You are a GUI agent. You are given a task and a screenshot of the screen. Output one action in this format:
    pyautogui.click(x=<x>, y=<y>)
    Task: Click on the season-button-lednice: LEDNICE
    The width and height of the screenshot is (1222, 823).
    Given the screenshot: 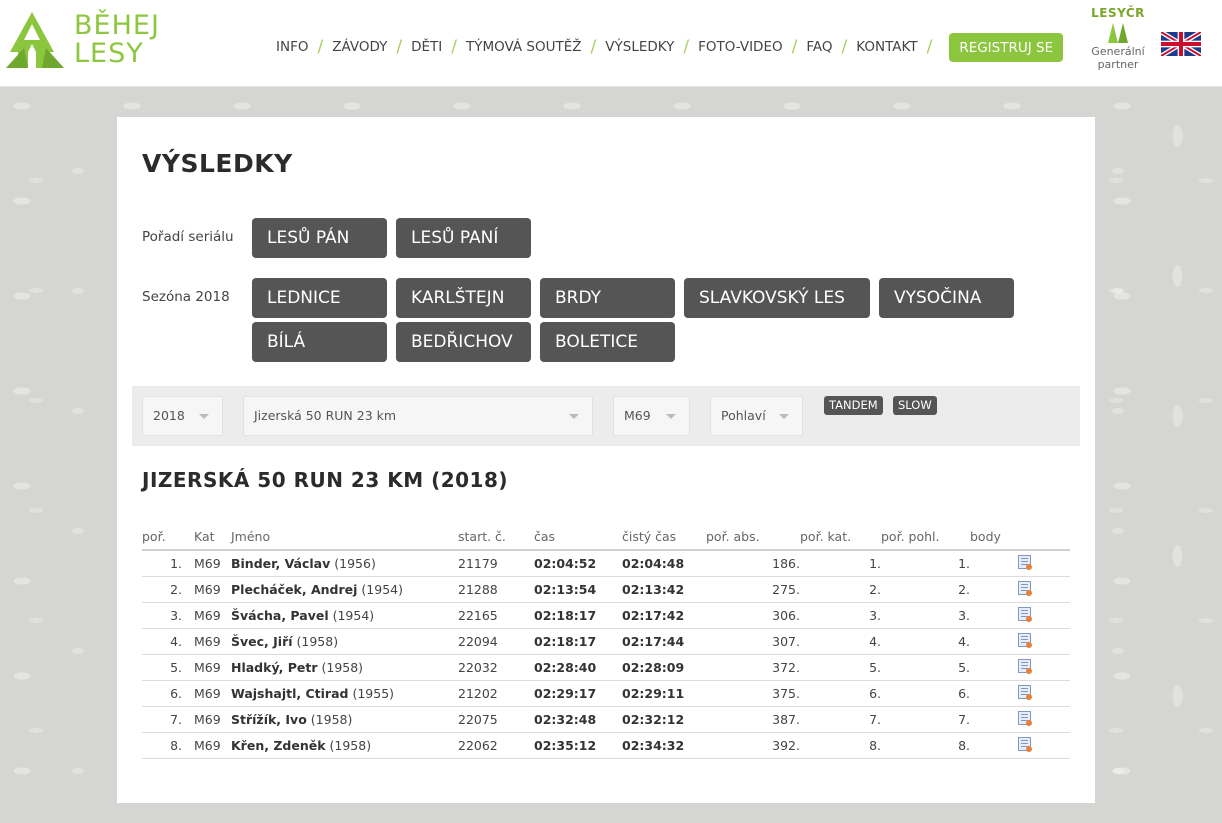 What is the action you would take?
    pyautogui.click(x=319, y=298)
    